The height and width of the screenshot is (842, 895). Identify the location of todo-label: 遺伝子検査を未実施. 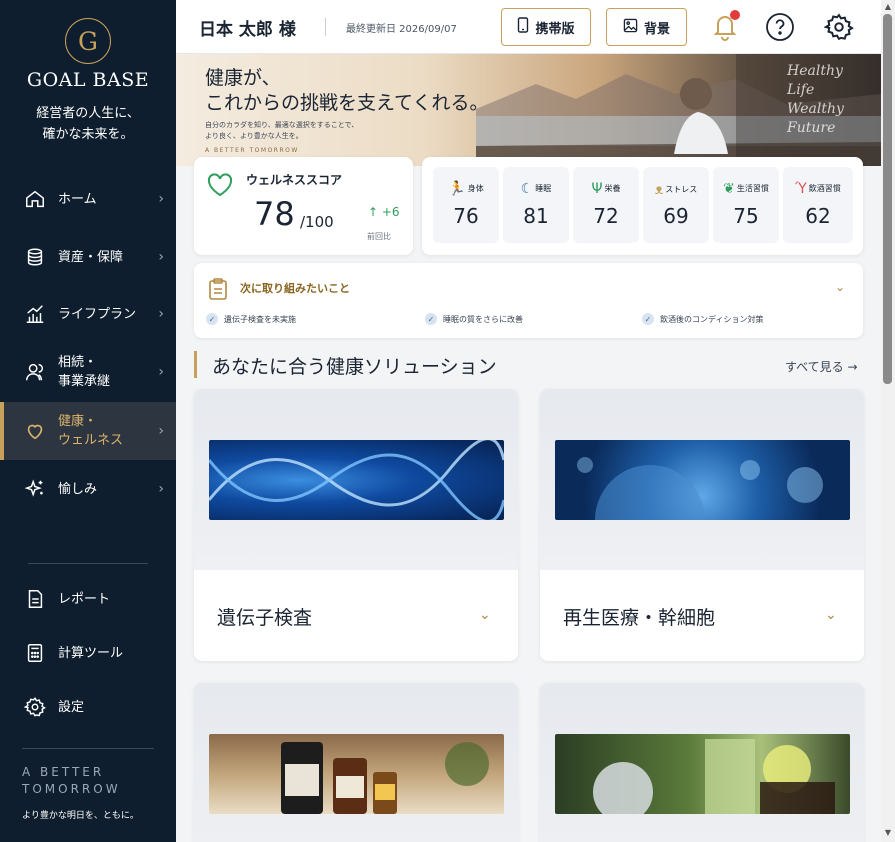
(260, 319).